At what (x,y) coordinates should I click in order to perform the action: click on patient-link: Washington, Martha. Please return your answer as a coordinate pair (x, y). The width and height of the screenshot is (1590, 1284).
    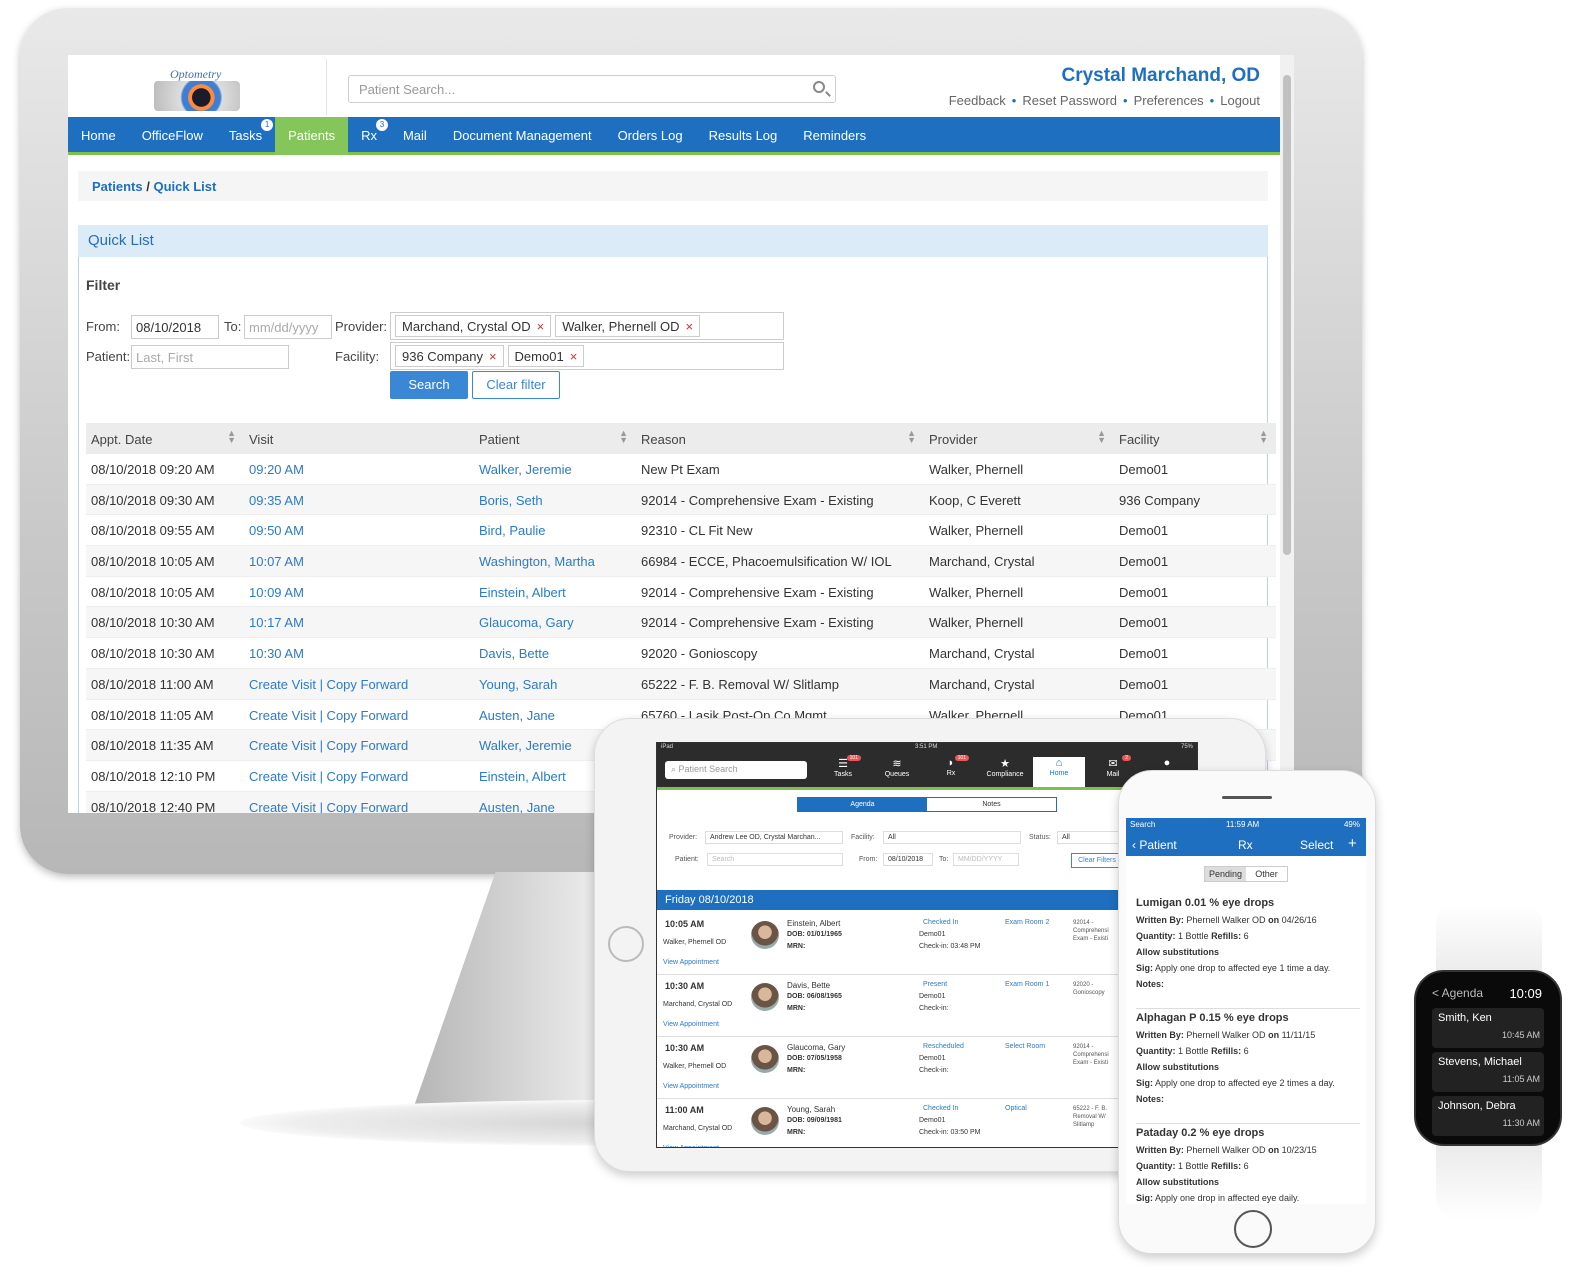
    Looking at the image, I should click on (555, 561).